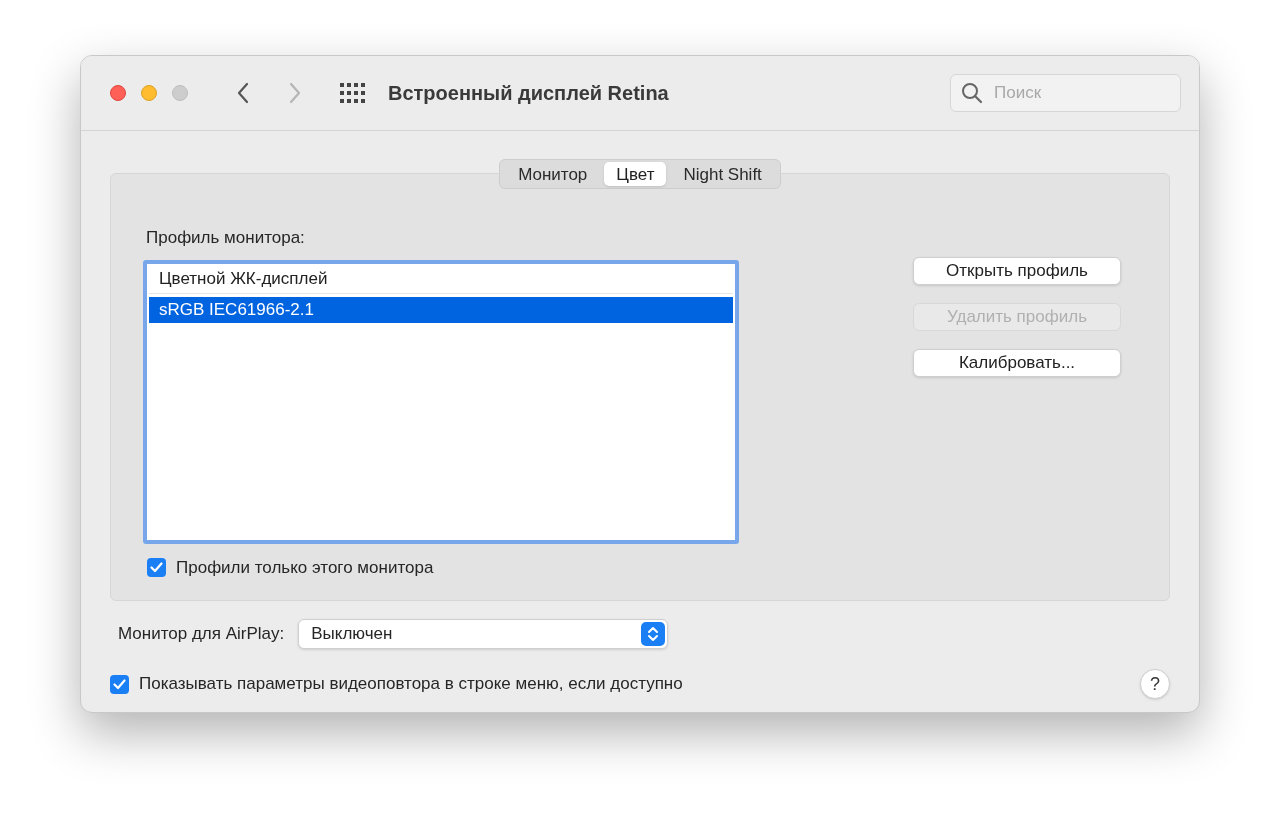  What do you see at coordinates (635, 174) in the screenshot?
I see `tab: Цвет` at bounding box center [635, 174].